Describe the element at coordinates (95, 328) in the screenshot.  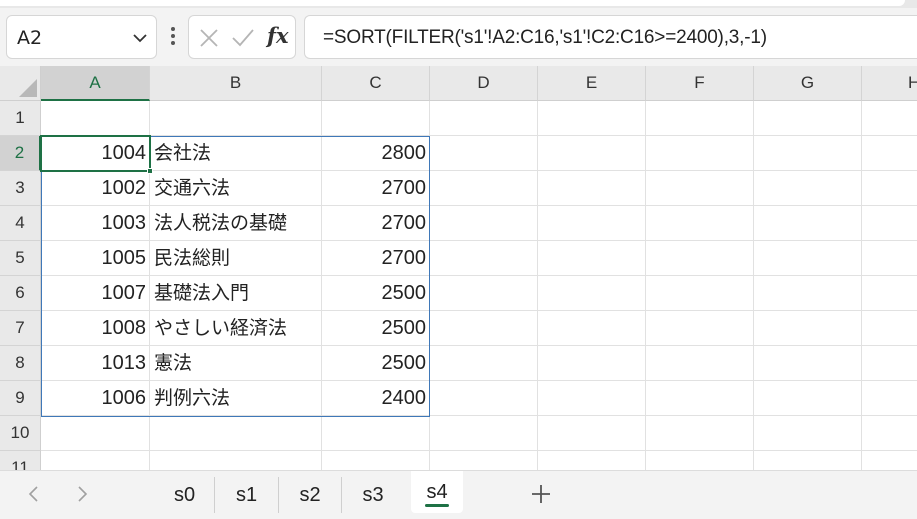
I see `cell-a7: 1008` at that location.